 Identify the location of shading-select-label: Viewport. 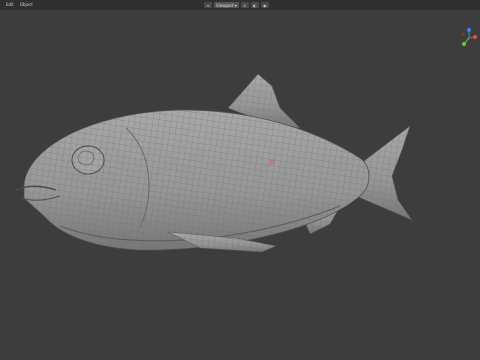
(225, 5).